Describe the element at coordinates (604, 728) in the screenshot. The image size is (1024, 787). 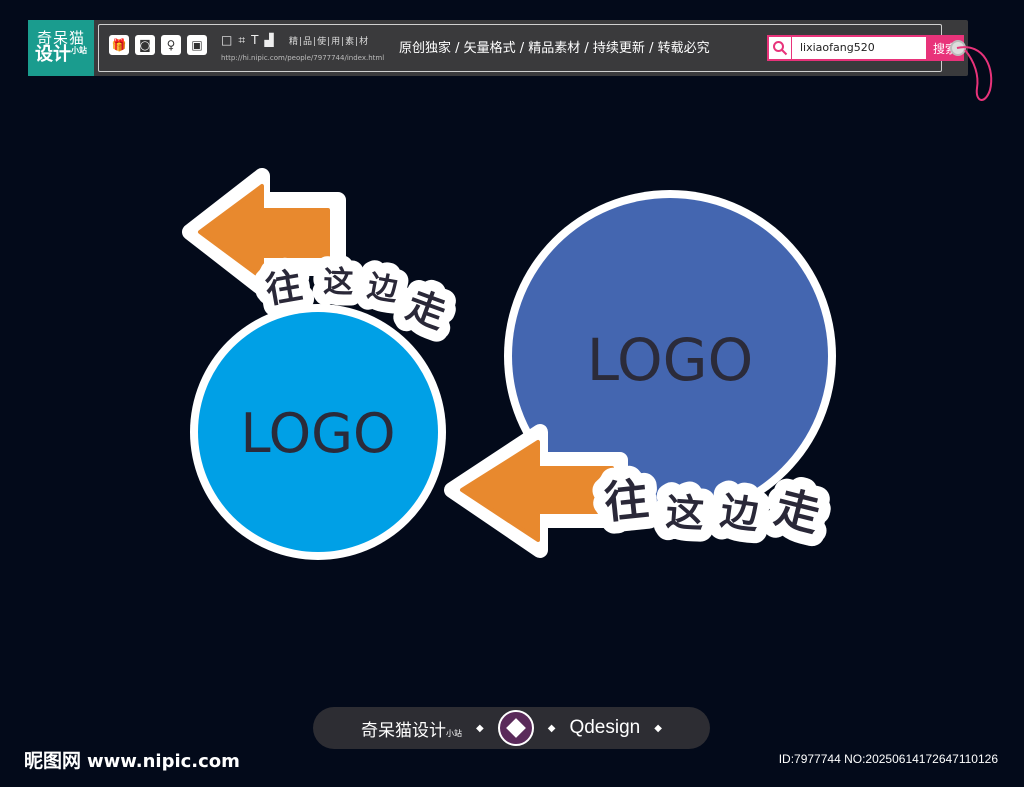
I see `qdesign-label: Qdesign` at that location.